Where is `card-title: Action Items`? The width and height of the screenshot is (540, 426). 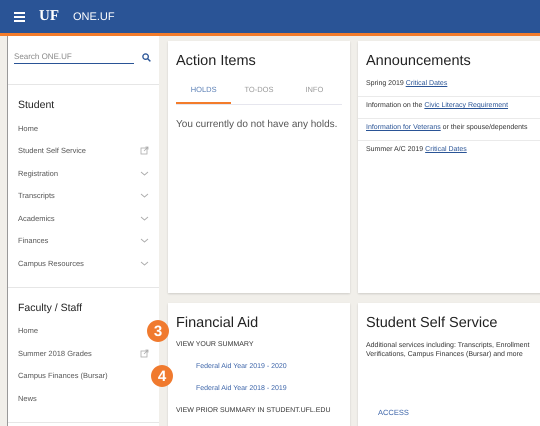
card-title: Action Items is located at coordinates (216, 61).